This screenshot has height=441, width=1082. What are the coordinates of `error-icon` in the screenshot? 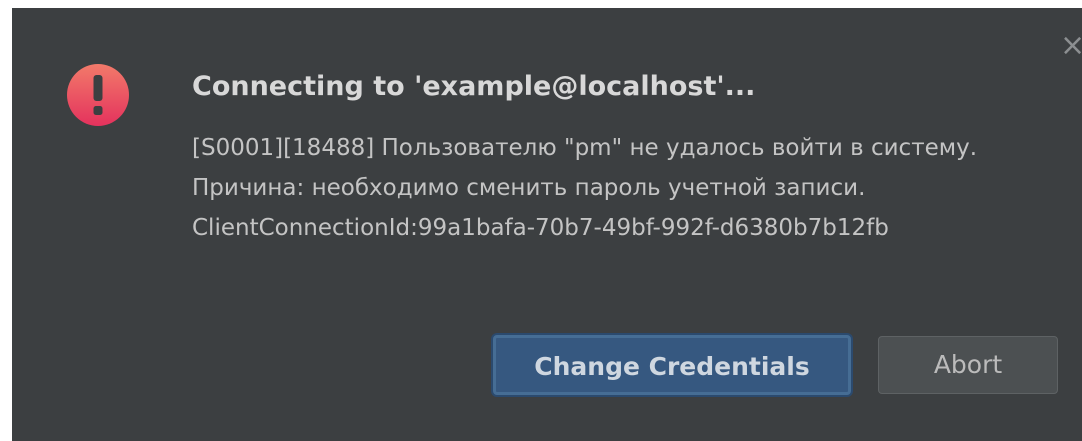 It's located at (98, 95).